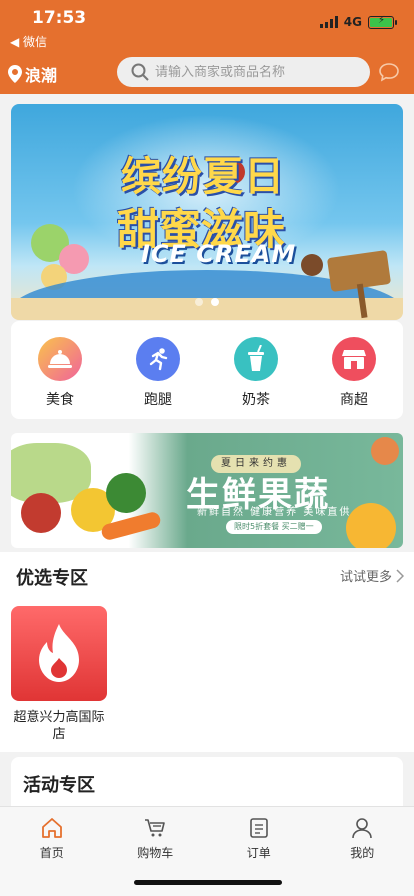  What do you see at coordinates (59, 785) in the screenshot?
I see `section-title: 活动专区` at bounding box center [59, 785].